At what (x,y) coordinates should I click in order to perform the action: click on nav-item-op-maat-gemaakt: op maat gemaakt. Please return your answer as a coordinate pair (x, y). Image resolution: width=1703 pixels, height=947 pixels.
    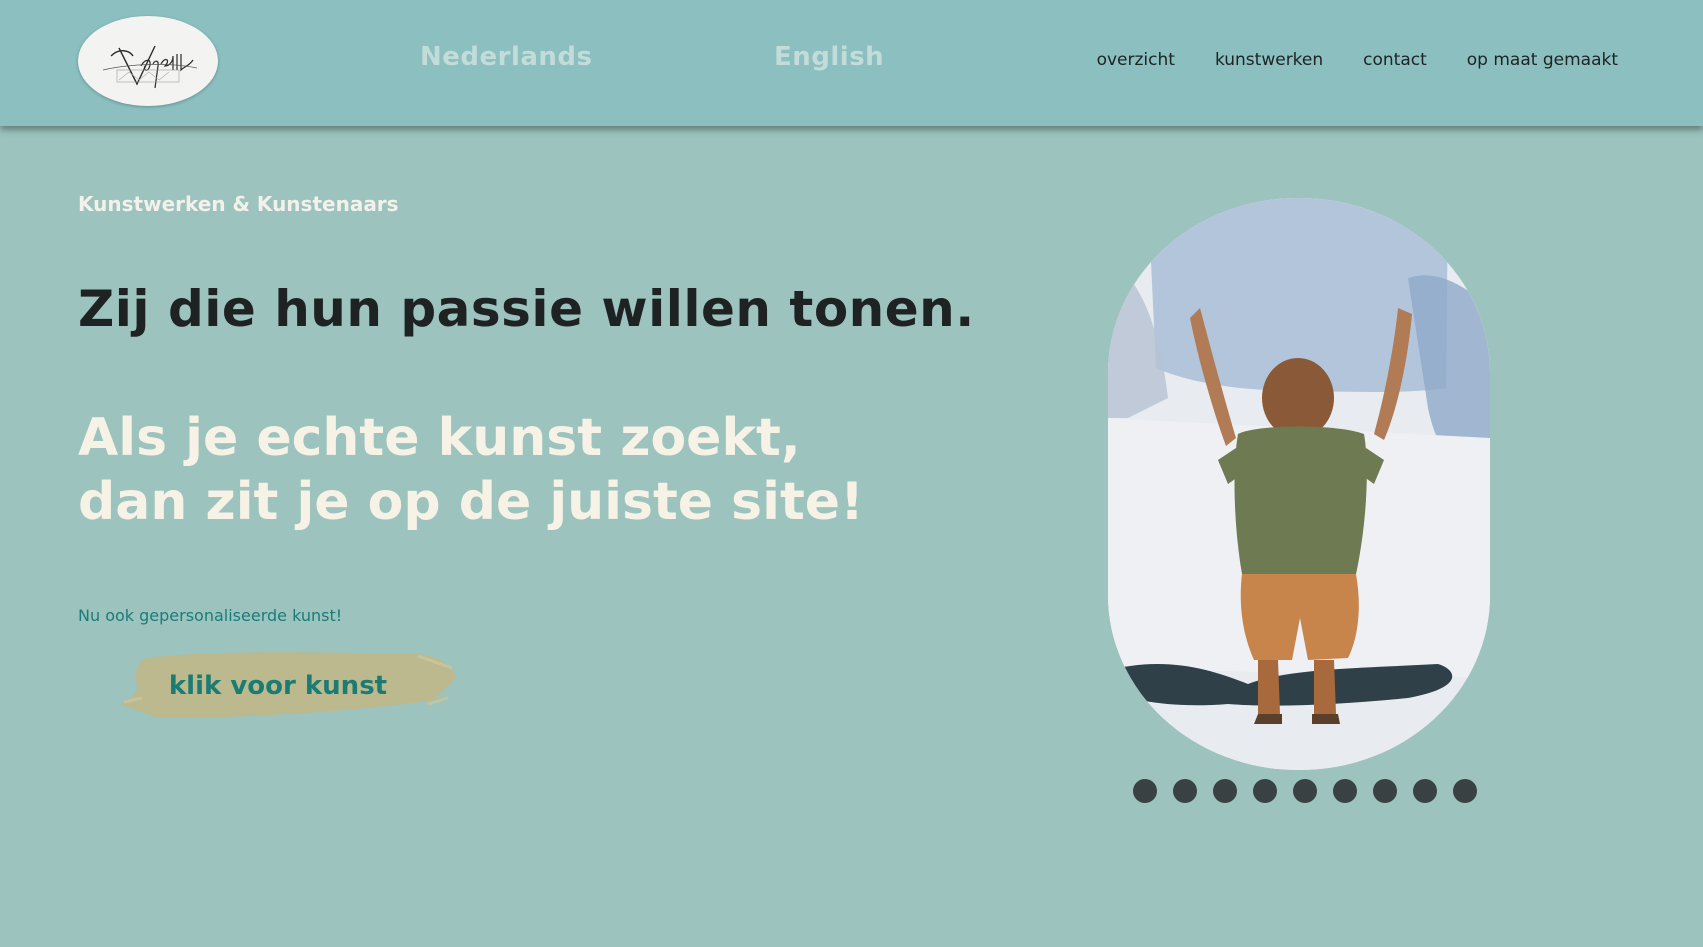
    Looking at the image, I should click on (1542, 60).